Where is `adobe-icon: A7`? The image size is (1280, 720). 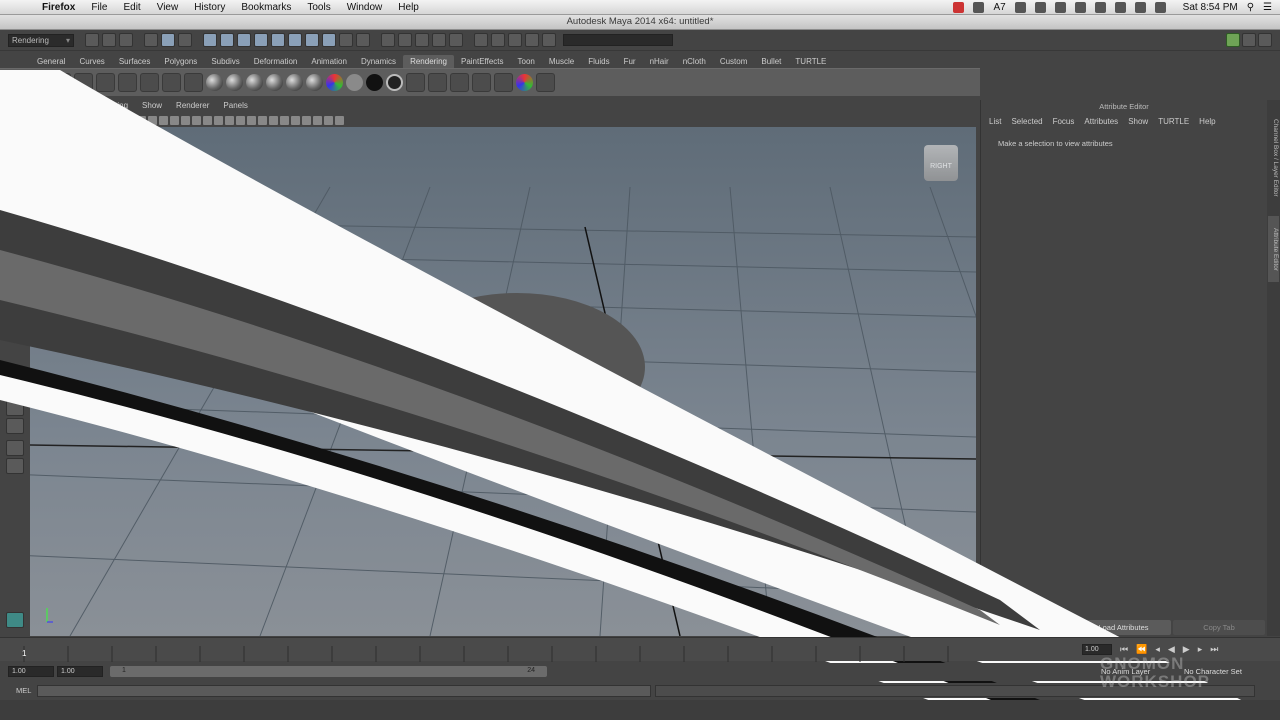
adobe-icon: A7 is located at coordinates (999, 7).